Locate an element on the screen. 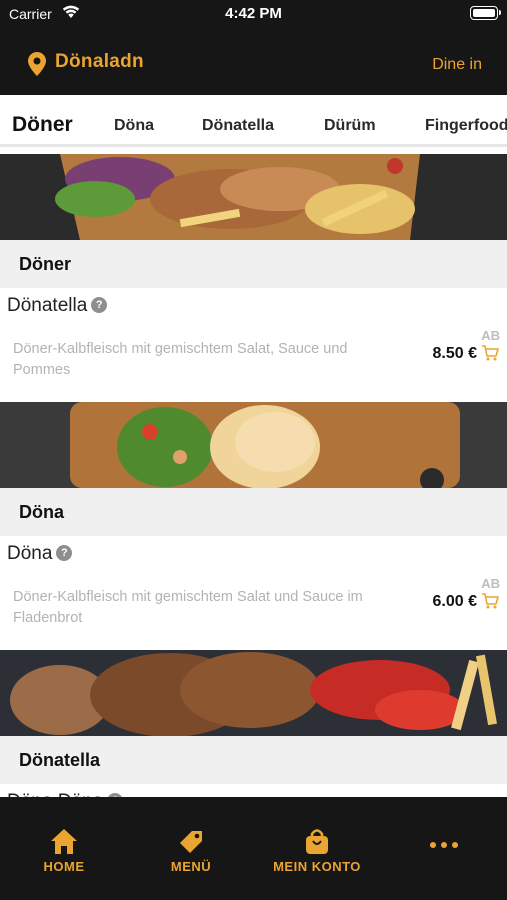 This screenshot has height=900, width=507. tab-durum: Dürüm is located at coordinates (350, 126).